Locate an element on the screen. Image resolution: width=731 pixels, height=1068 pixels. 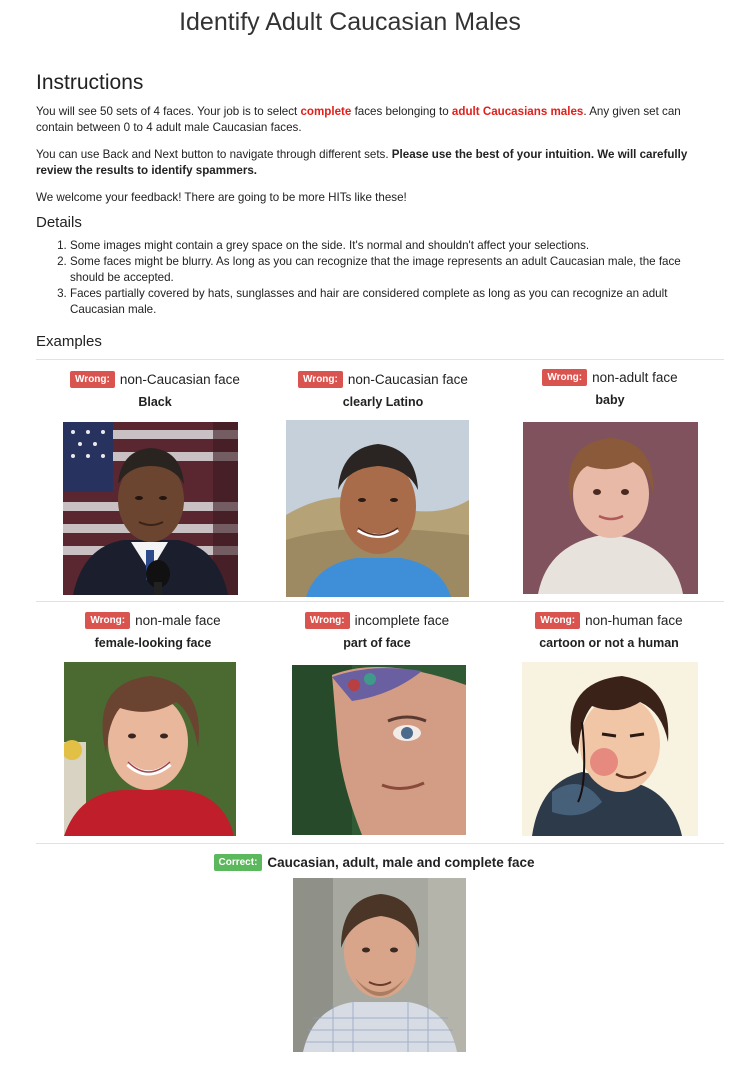
photo-baby is located at coordinates (610, 508).